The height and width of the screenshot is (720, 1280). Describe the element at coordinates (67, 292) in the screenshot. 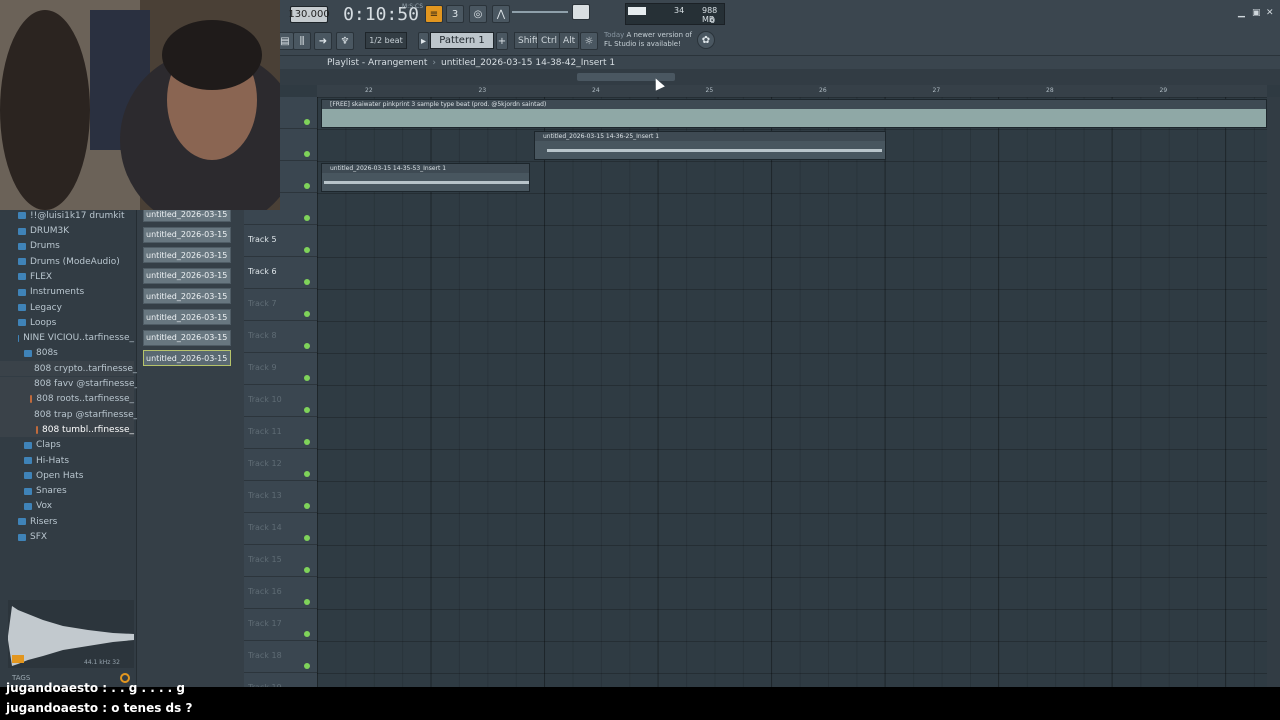

I see `browser-folder-item: Instruments` at that location.